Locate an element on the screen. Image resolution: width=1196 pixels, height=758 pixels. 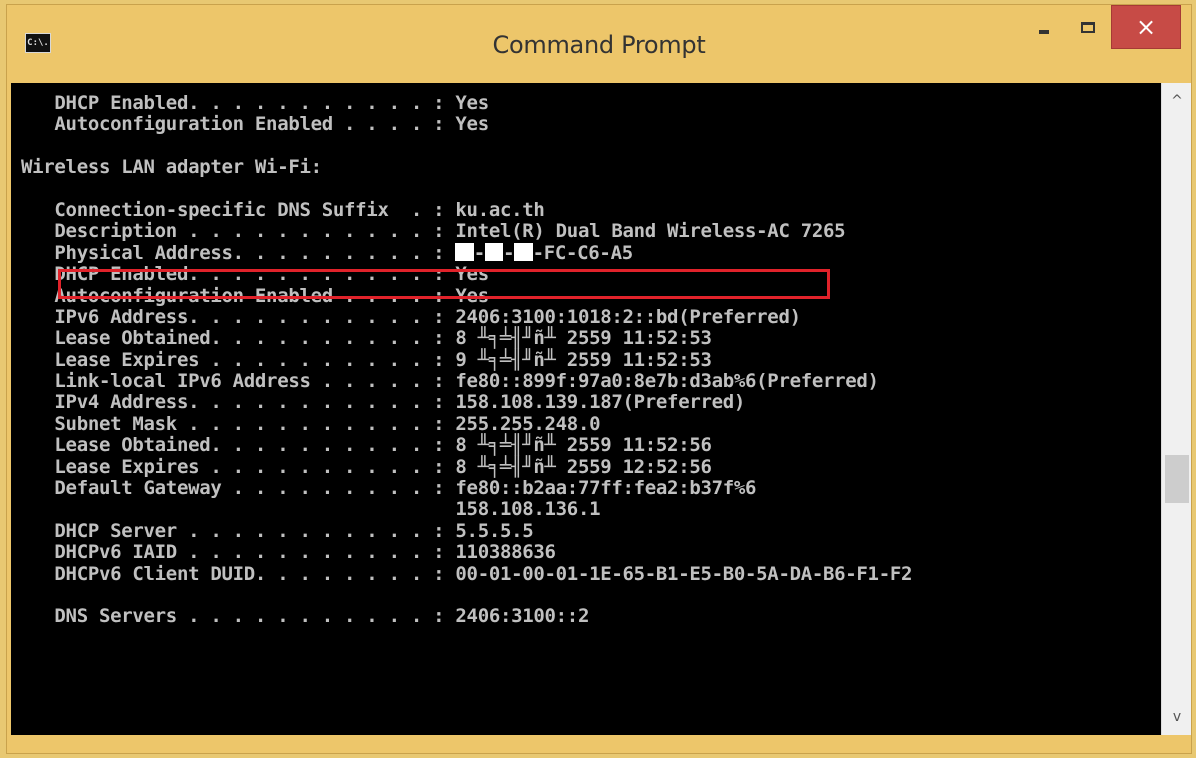
console-line: Autoconfiguration Enabled . . . . : Yes is located at coordinates (255, 124).